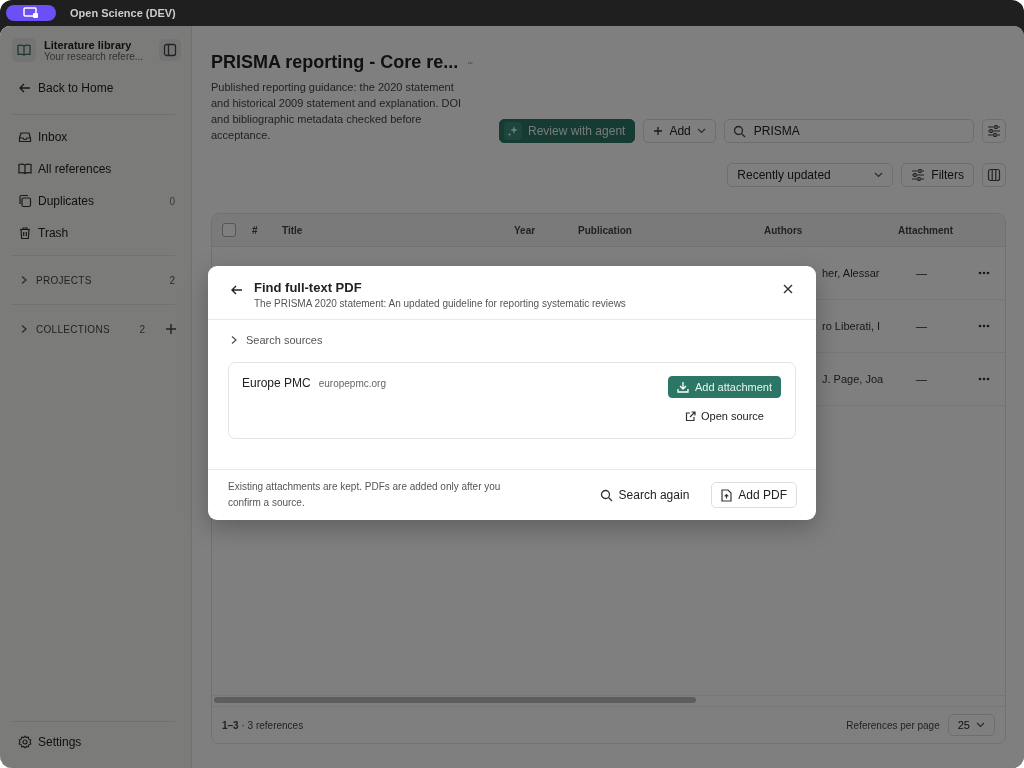  I want to click on column-header: Year, so click(525, 230).